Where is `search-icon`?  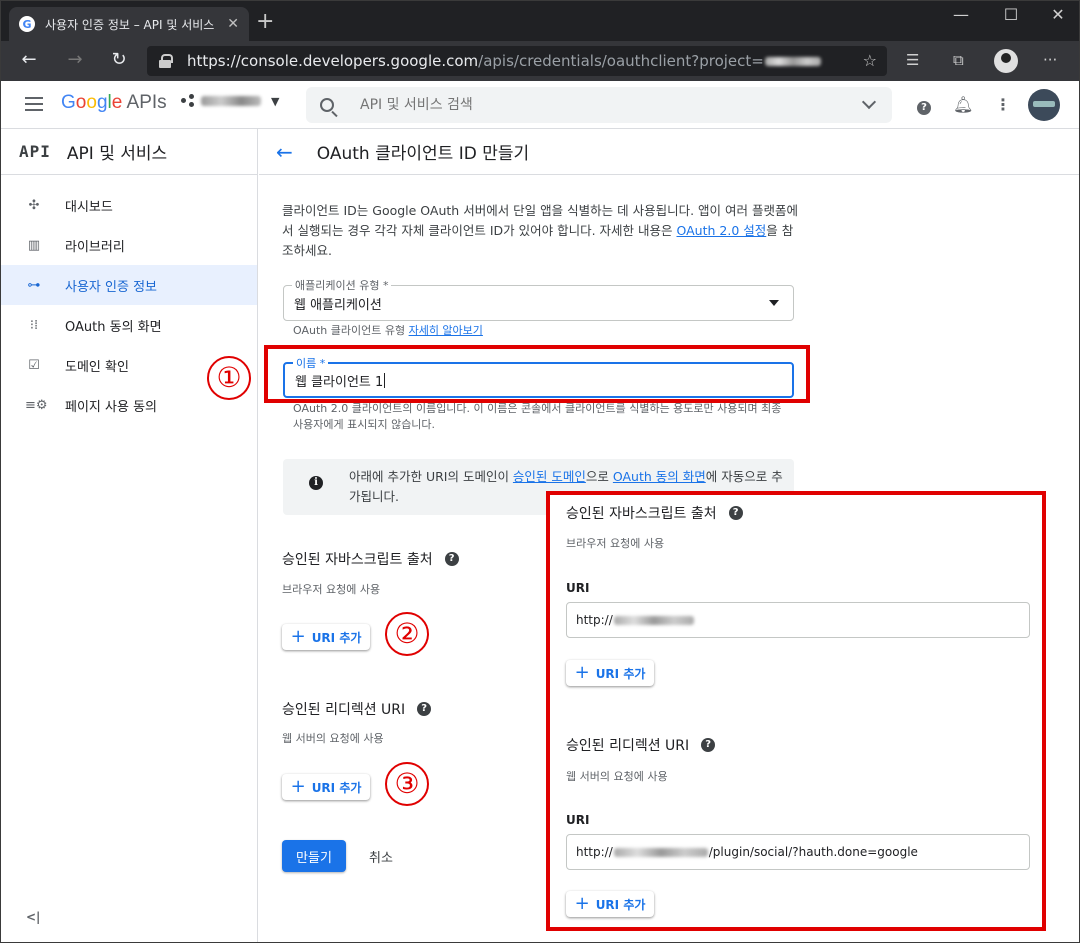 search-icon is located at coordinates (327, 105).